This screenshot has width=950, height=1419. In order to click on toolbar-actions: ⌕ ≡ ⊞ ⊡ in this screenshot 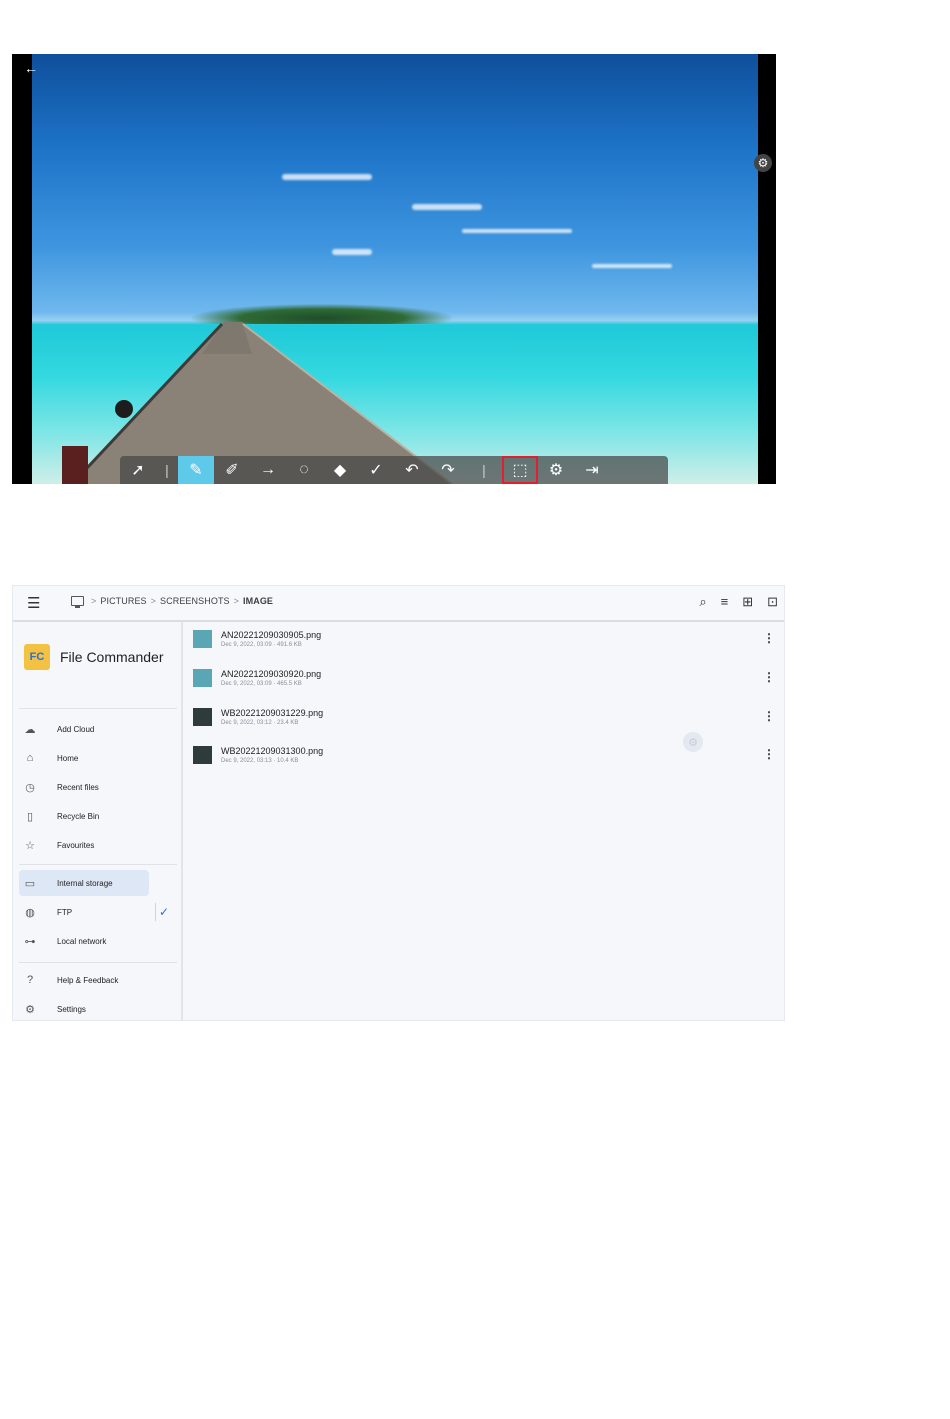, I will do `click(738, 602)`.